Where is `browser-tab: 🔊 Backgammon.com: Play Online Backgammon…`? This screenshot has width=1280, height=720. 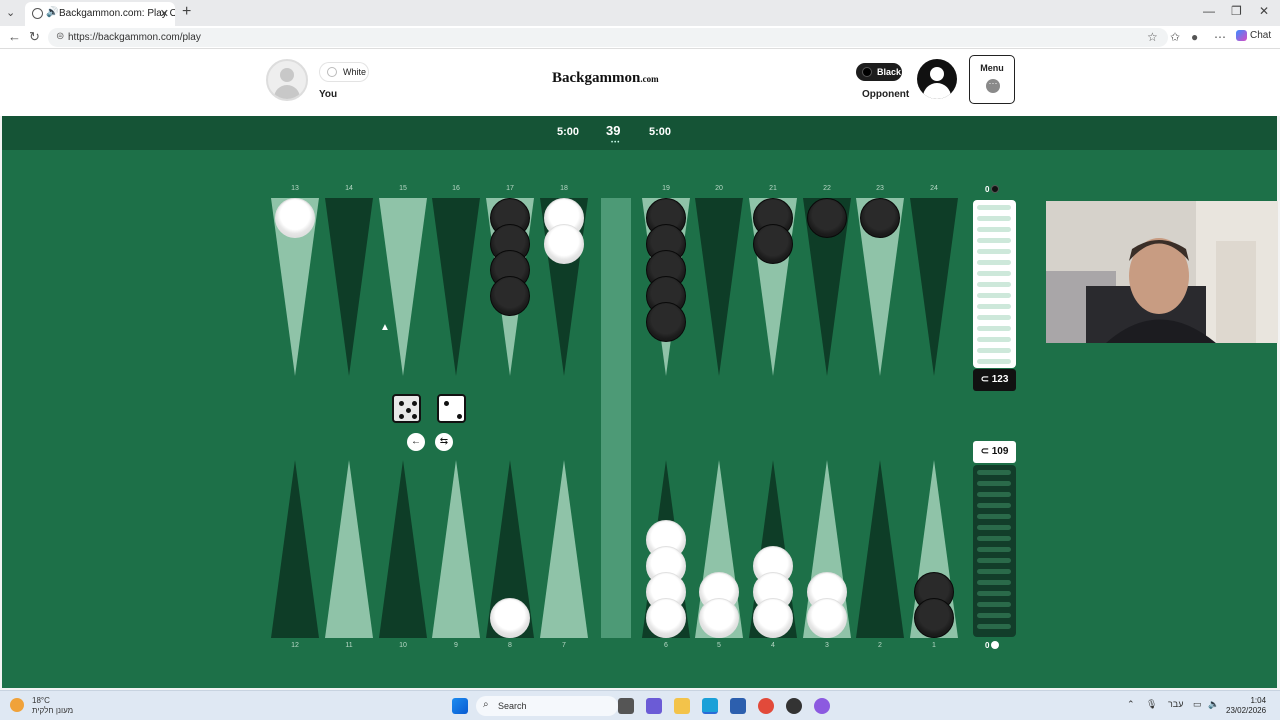
browser-tab: 🔊 Backgammon.com: Play Online Backgammon… is located at coordinates (100, 14).